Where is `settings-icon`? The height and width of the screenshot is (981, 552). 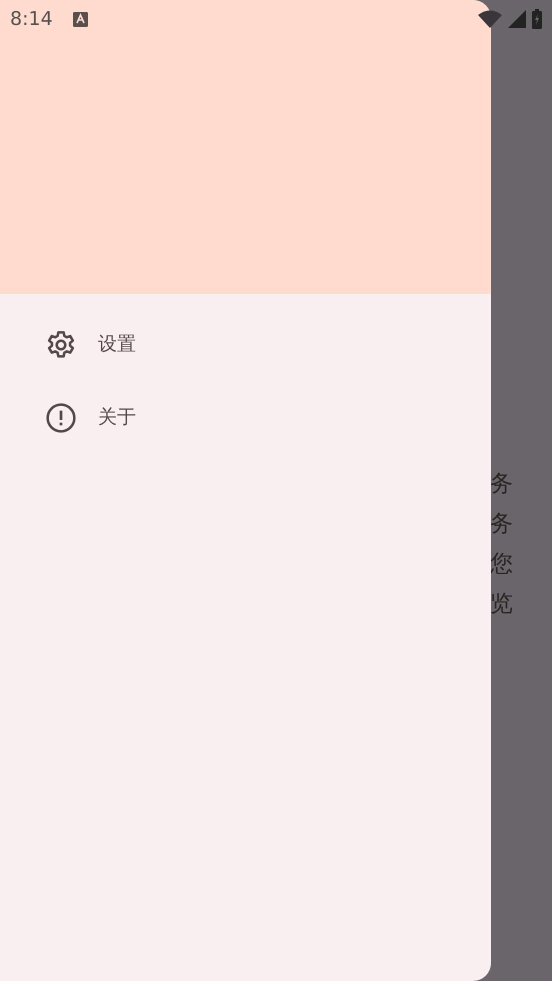 settings-icon is located at coordinates (61, 344).